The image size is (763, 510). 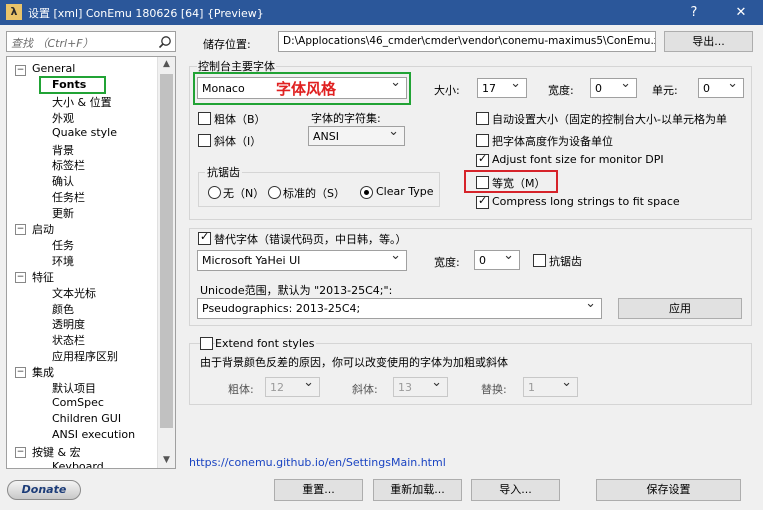 I want to click on conemu-app-icon: λ, so click(x=14, y=12).